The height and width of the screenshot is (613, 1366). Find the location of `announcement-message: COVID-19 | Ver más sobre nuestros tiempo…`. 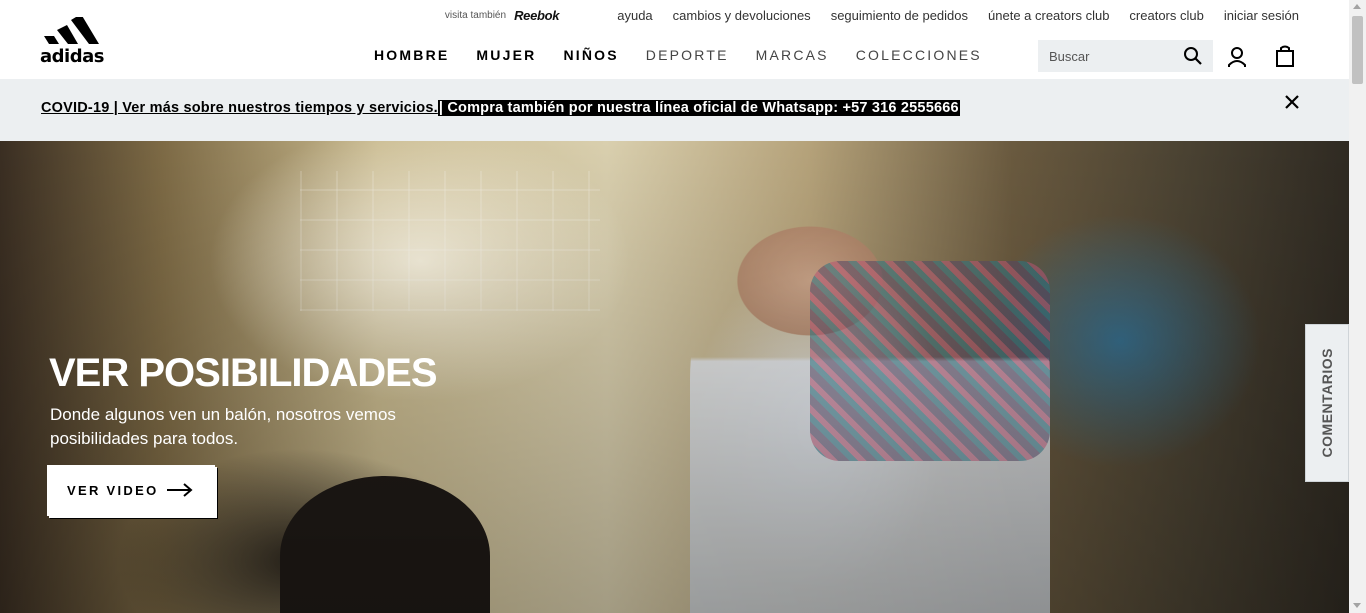

announcement-message: COVID-19 | Ver más sobre nuestros tiempo… is located at coordinates (500, 108).